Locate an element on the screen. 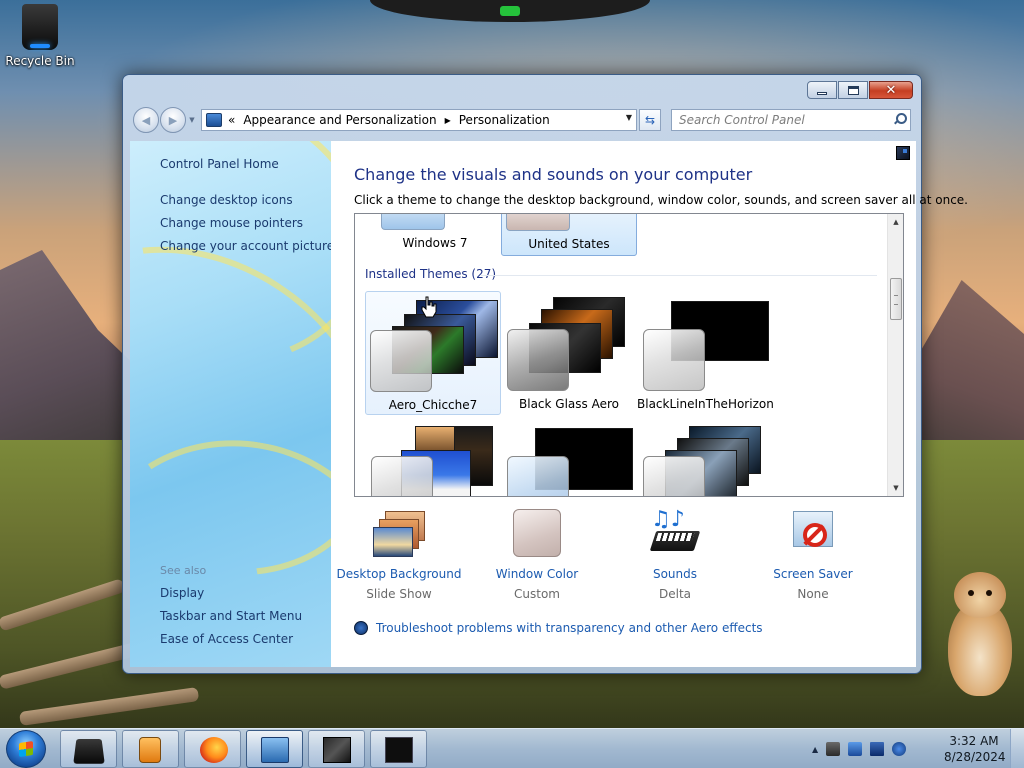 This screenshot has height=768, width=1024. network-icon is located at coordinates (877, 749).